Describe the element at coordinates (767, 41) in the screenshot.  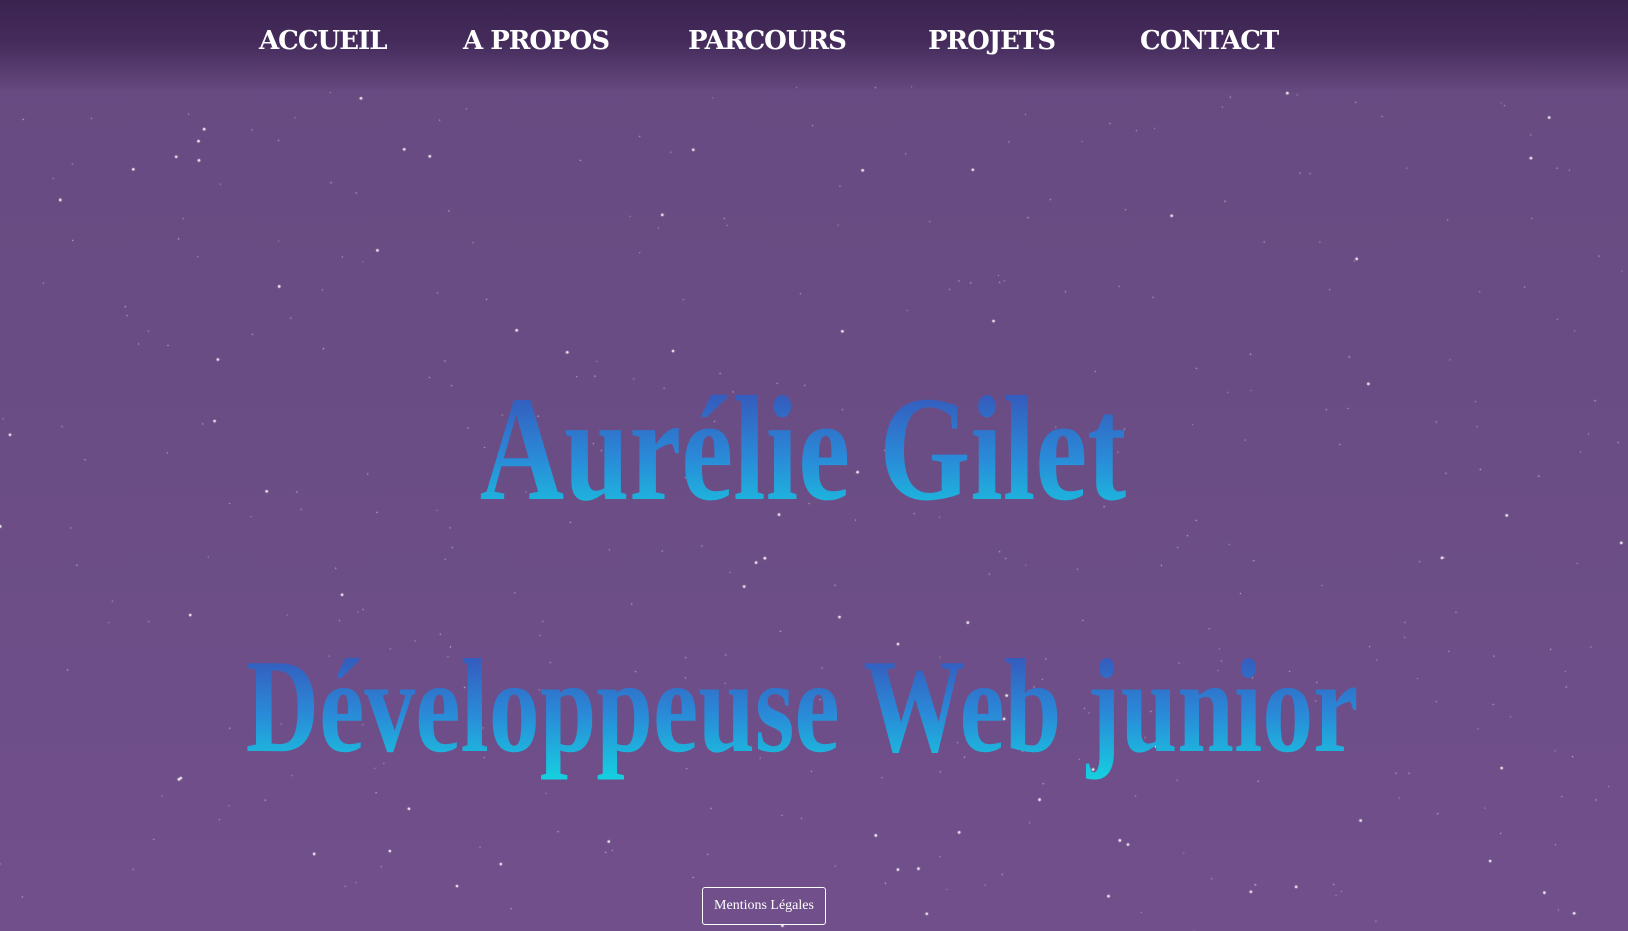
I see `nav-link-parcours: PARCOURS` at that location.